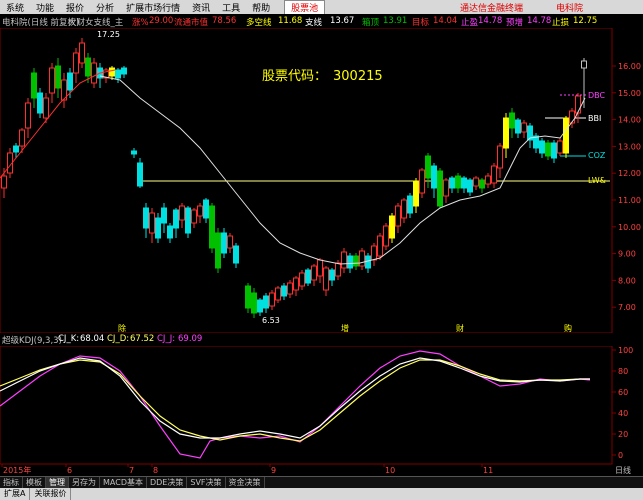 Image resolution: width=643 pixels, height=500 pixels. Describe the element at coordinates (15, 494) in the screenshot. I see `status-extend-a: 扩展A` at that location.